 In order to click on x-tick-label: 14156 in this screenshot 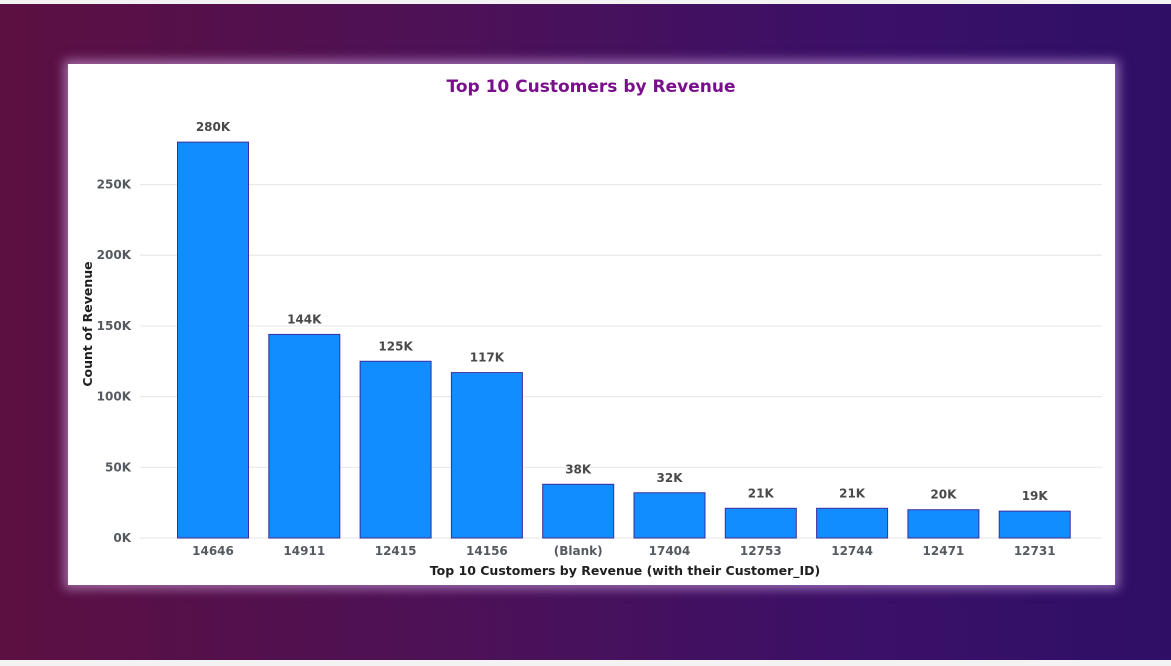, I will do `click(487, 551)`.